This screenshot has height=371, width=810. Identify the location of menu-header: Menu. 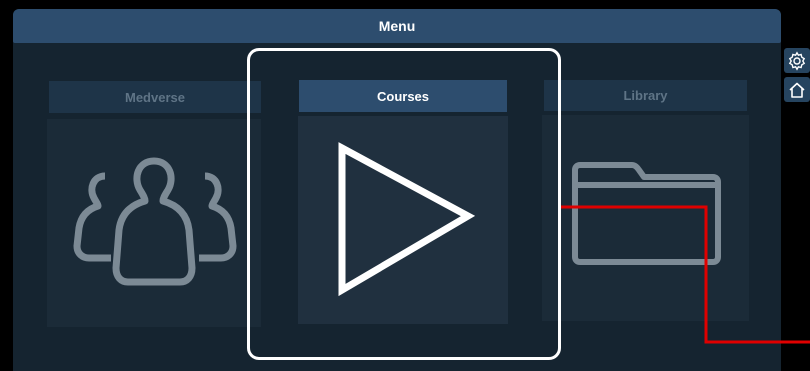
(397, 26).